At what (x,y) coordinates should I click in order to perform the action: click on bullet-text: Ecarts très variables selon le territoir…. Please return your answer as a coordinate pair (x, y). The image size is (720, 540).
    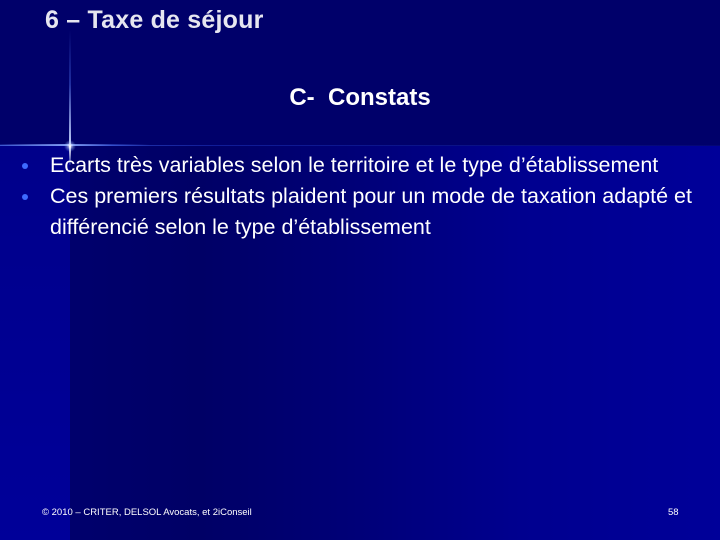
    Looking at the image, I should click on (354, 165).